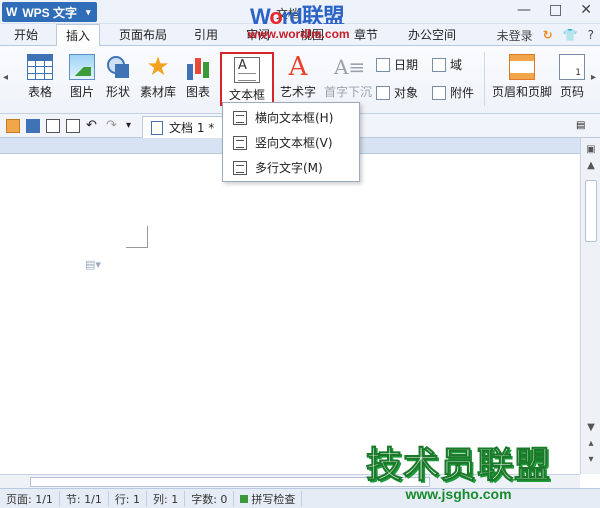 The width and height of the screenshot is (600, 508). Describe the element at coordinates (571, 92) in the screenshot. I see `page-number-label: 页码` at that location.